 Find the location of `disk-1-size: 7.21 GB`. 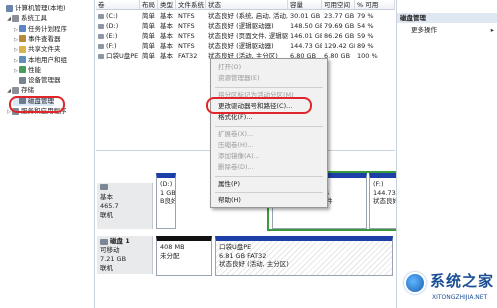

disk-1-size: 7.21 GB is located at coordinates (113, 259).